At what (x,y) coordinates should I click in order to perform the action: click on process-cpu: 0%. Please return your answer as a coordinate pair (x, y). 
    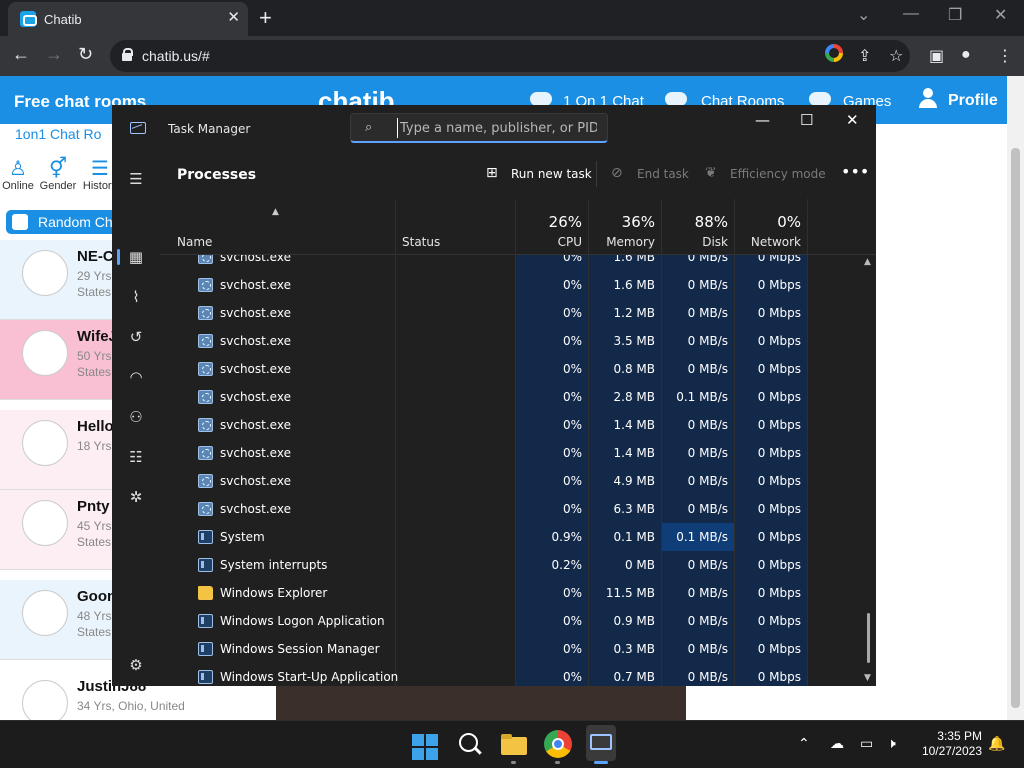
    Looking at the image, I should click on (572, 481).